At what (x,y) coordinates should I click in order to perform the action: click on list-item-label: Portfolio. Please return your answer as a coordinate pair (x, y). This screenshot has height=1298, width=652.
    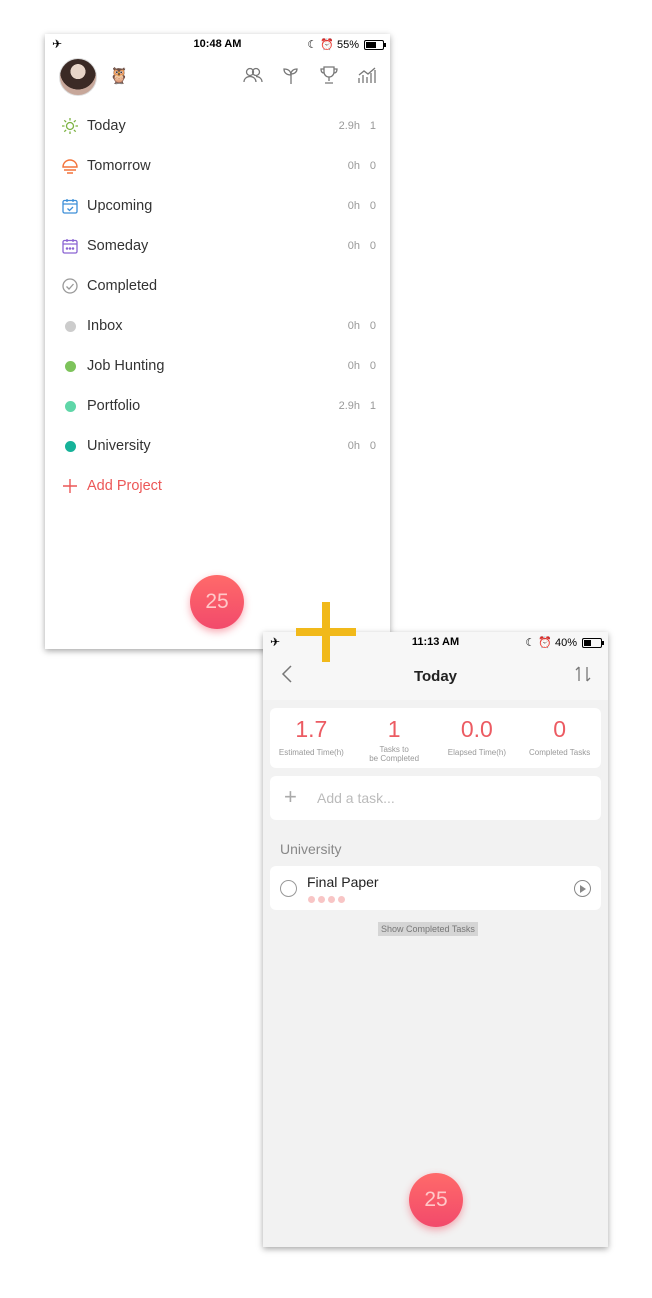
    Looking at the image, I should click on (114, 406).